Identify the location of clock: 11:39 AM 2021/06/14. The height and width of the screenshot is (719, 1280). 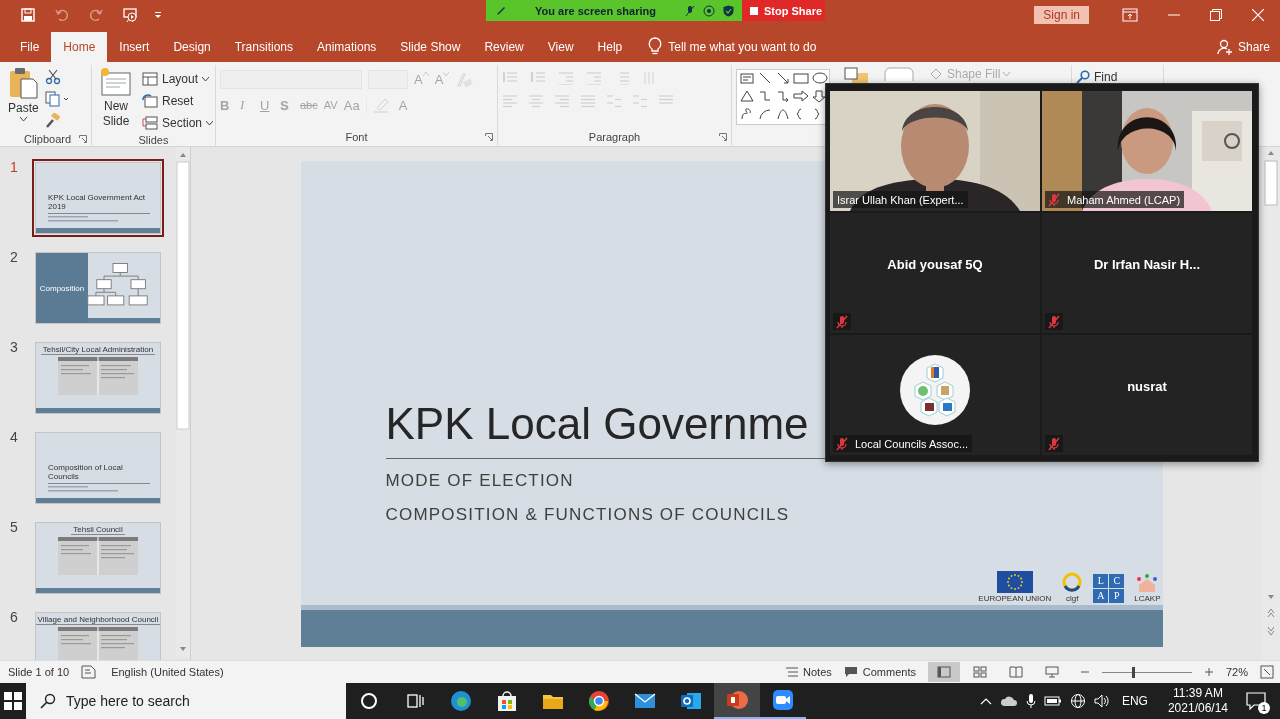
(1197, 701).